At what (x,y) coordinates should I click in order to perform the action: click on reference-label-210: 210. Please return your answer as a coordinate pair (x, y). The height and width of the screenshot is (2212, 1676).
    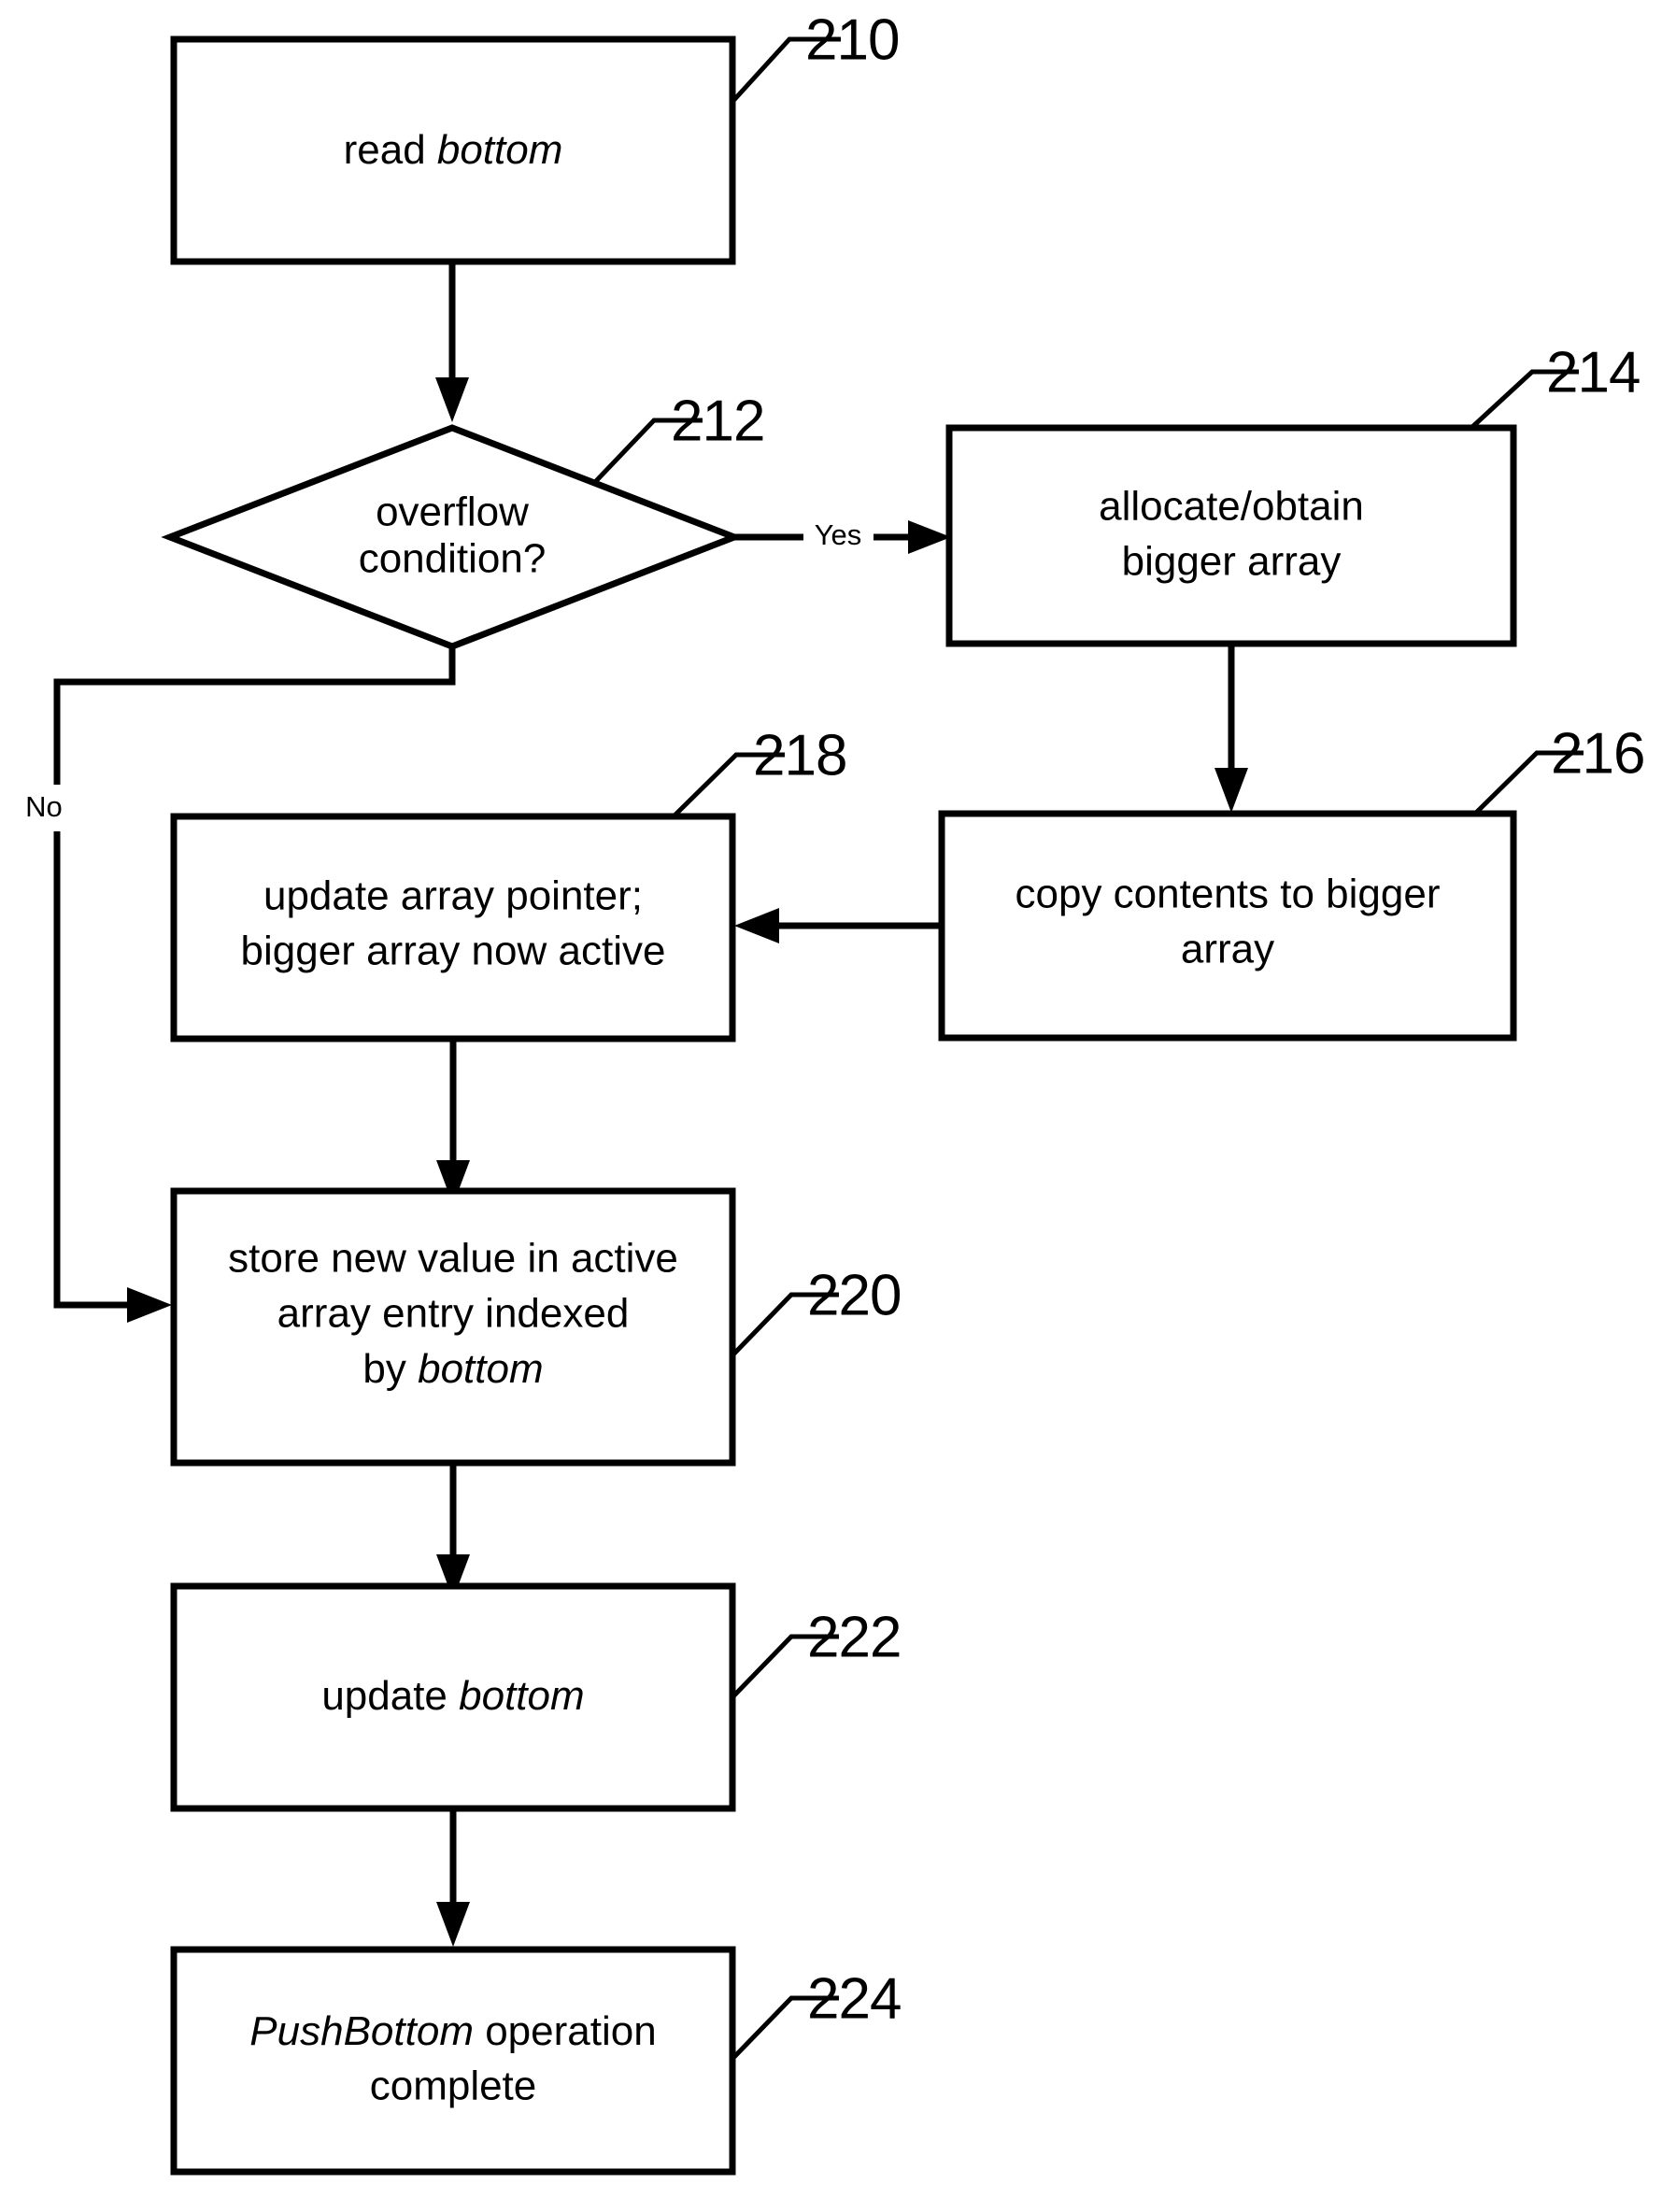
    Looking at the image, I should click on (852, 39).